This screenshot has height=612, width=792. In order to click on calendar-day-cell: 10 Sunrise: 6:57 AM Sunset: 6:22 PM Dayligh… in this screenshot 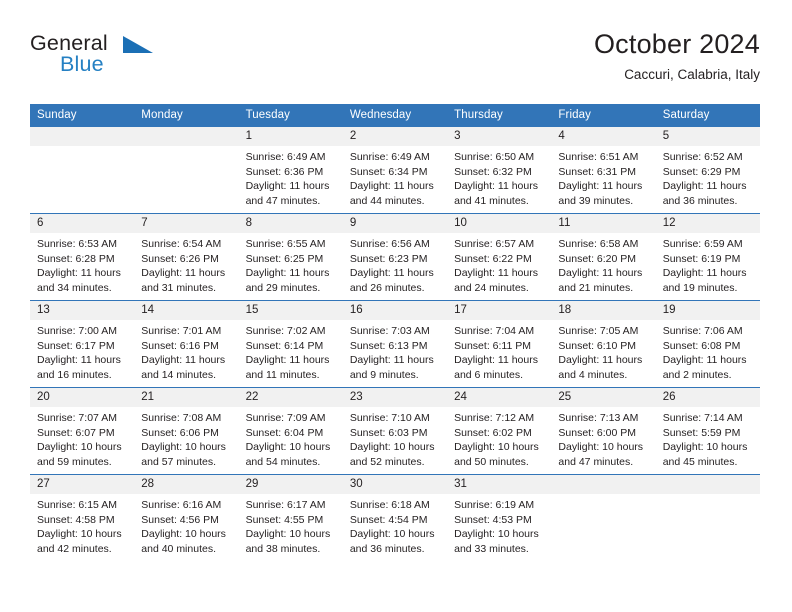, I will do `click(499, 257)`.